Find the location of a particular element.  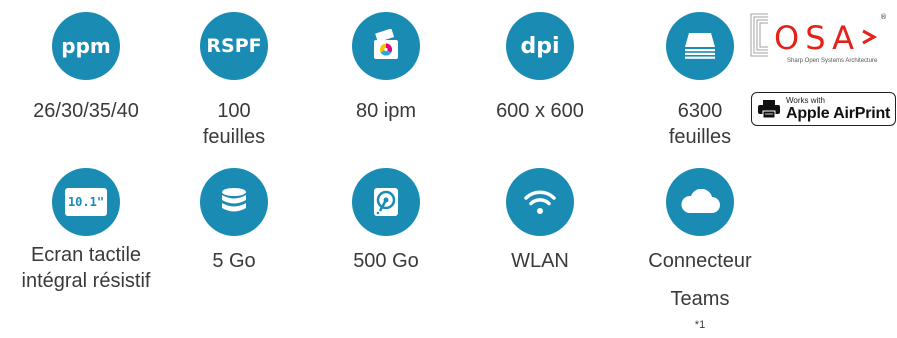

feature-label: 500 Go is located at coordinates (386, 261).